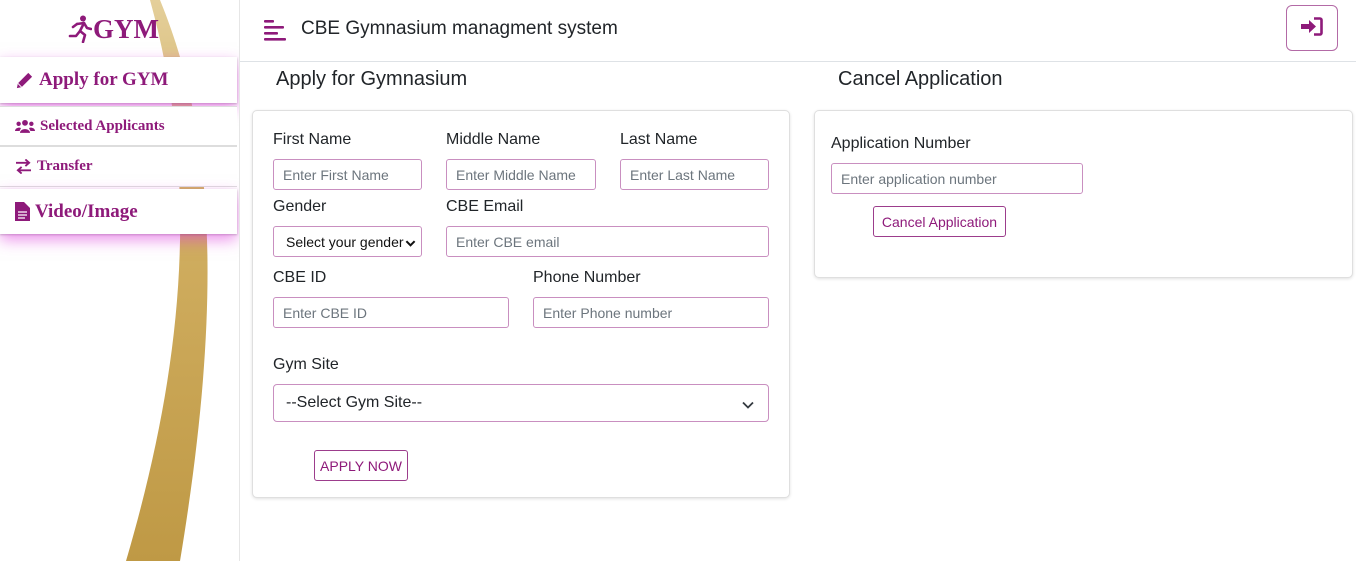 Image resolution: width=1356 pixels, height=561 pixels. I want to click on top-header: CBE Gymnasium managment system, so click(798, 31).